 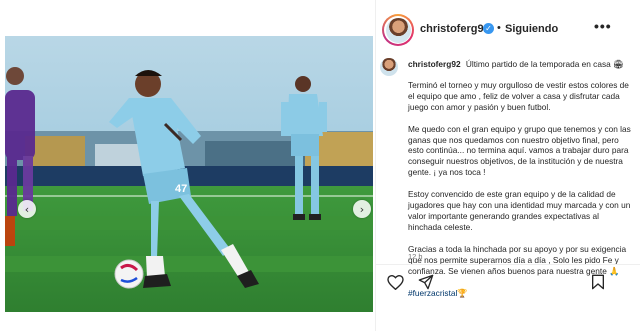 What do you see at coordinates (389, 67) in the screenshot?
I see `caption-avatar` at bounding box center [389, 67].